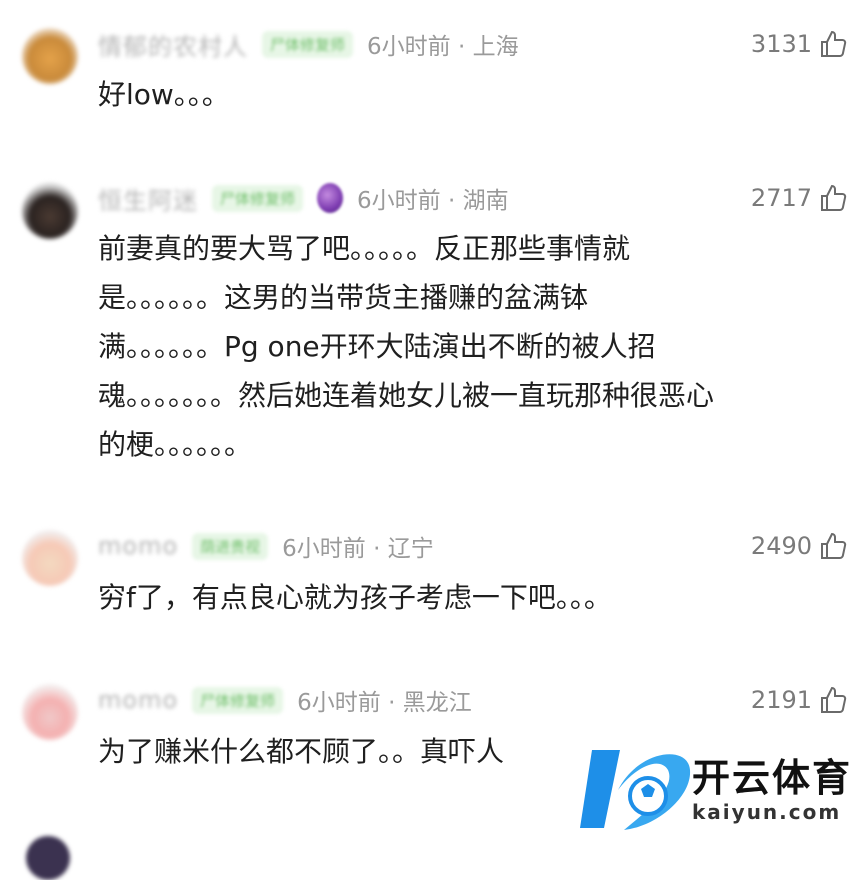 The image size is (862, 880). I want to click on like-button: 2191, so click(799, 700).